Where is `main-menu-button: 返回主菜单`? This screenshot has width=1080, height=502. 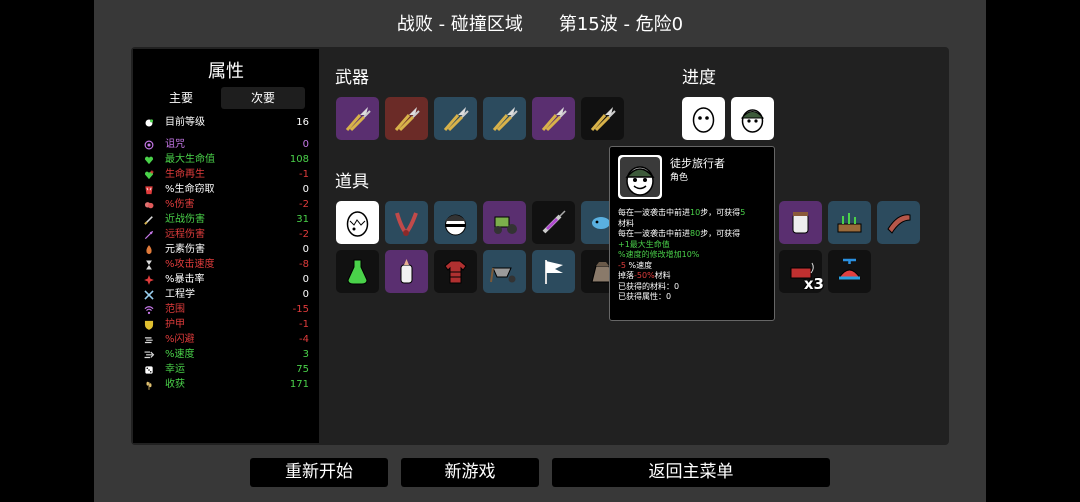 main-menu-button: 返回主菜单 is located at coordinates (691, 472).